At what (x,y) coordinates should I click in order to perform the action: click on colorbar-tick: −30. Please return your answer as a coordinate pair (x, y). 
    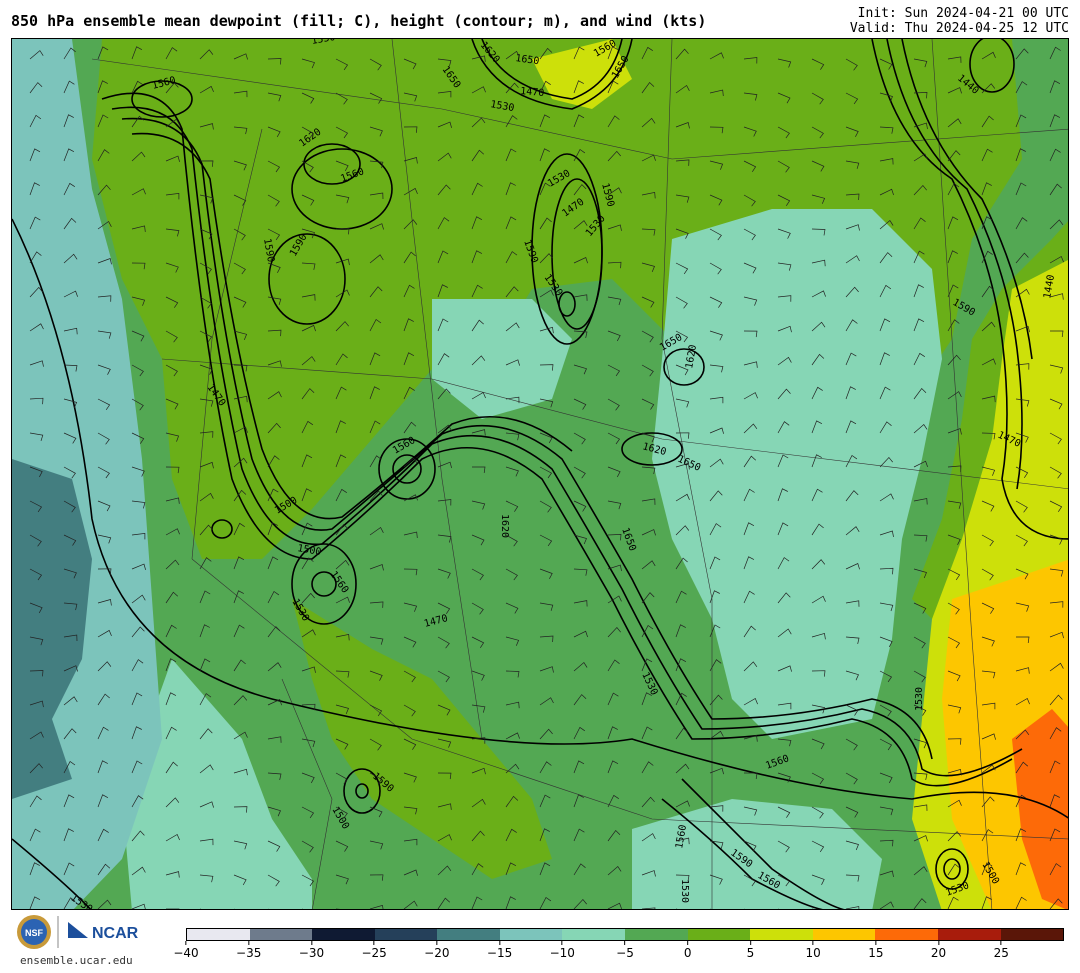
    Looking at the image, I should click on (311, 950).